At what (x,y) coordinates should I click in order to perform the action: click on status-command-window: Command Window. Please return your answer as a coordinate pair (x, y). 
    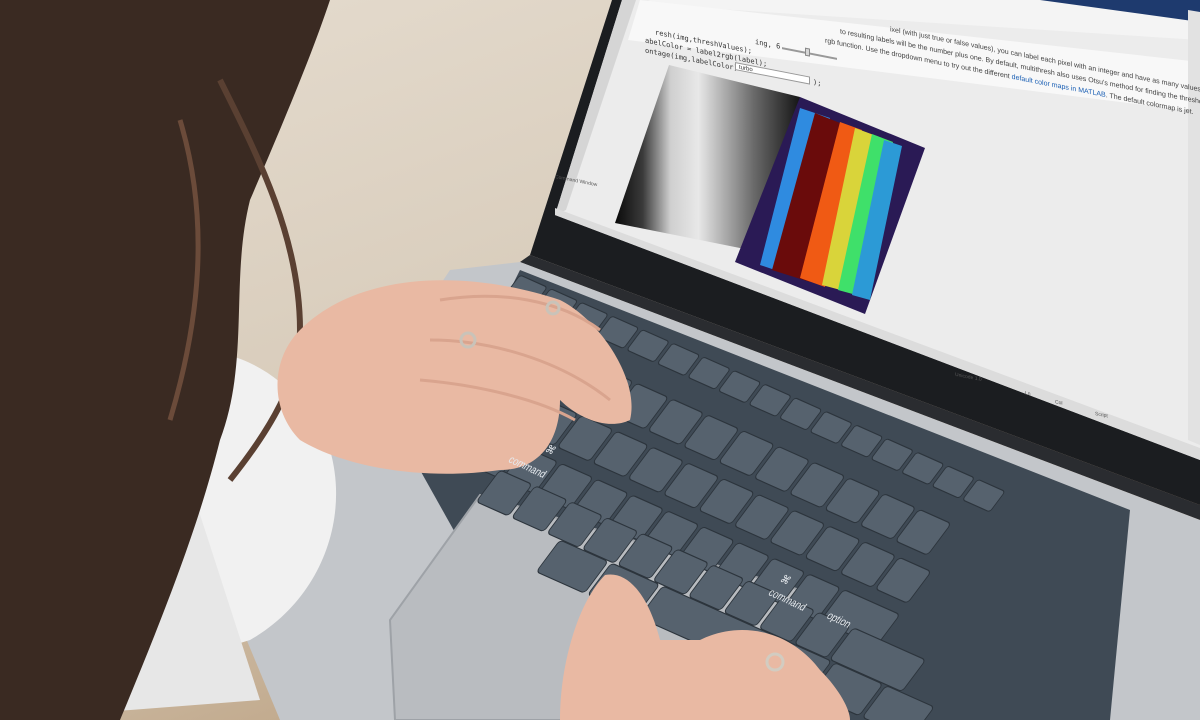
    Looking at the image, I should click on (576, 181).